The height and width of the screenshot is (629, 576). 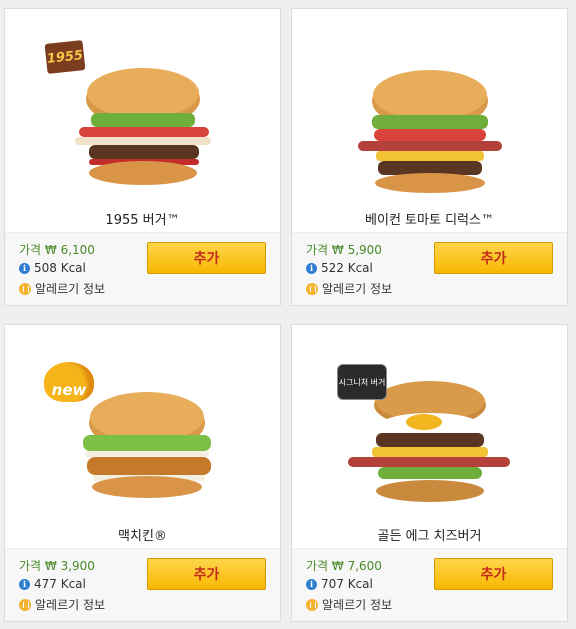 What do you see at coordinates (69, 382) in the screenshot?
I see `badge-new-logo: new` at bounding box center [69, 382].